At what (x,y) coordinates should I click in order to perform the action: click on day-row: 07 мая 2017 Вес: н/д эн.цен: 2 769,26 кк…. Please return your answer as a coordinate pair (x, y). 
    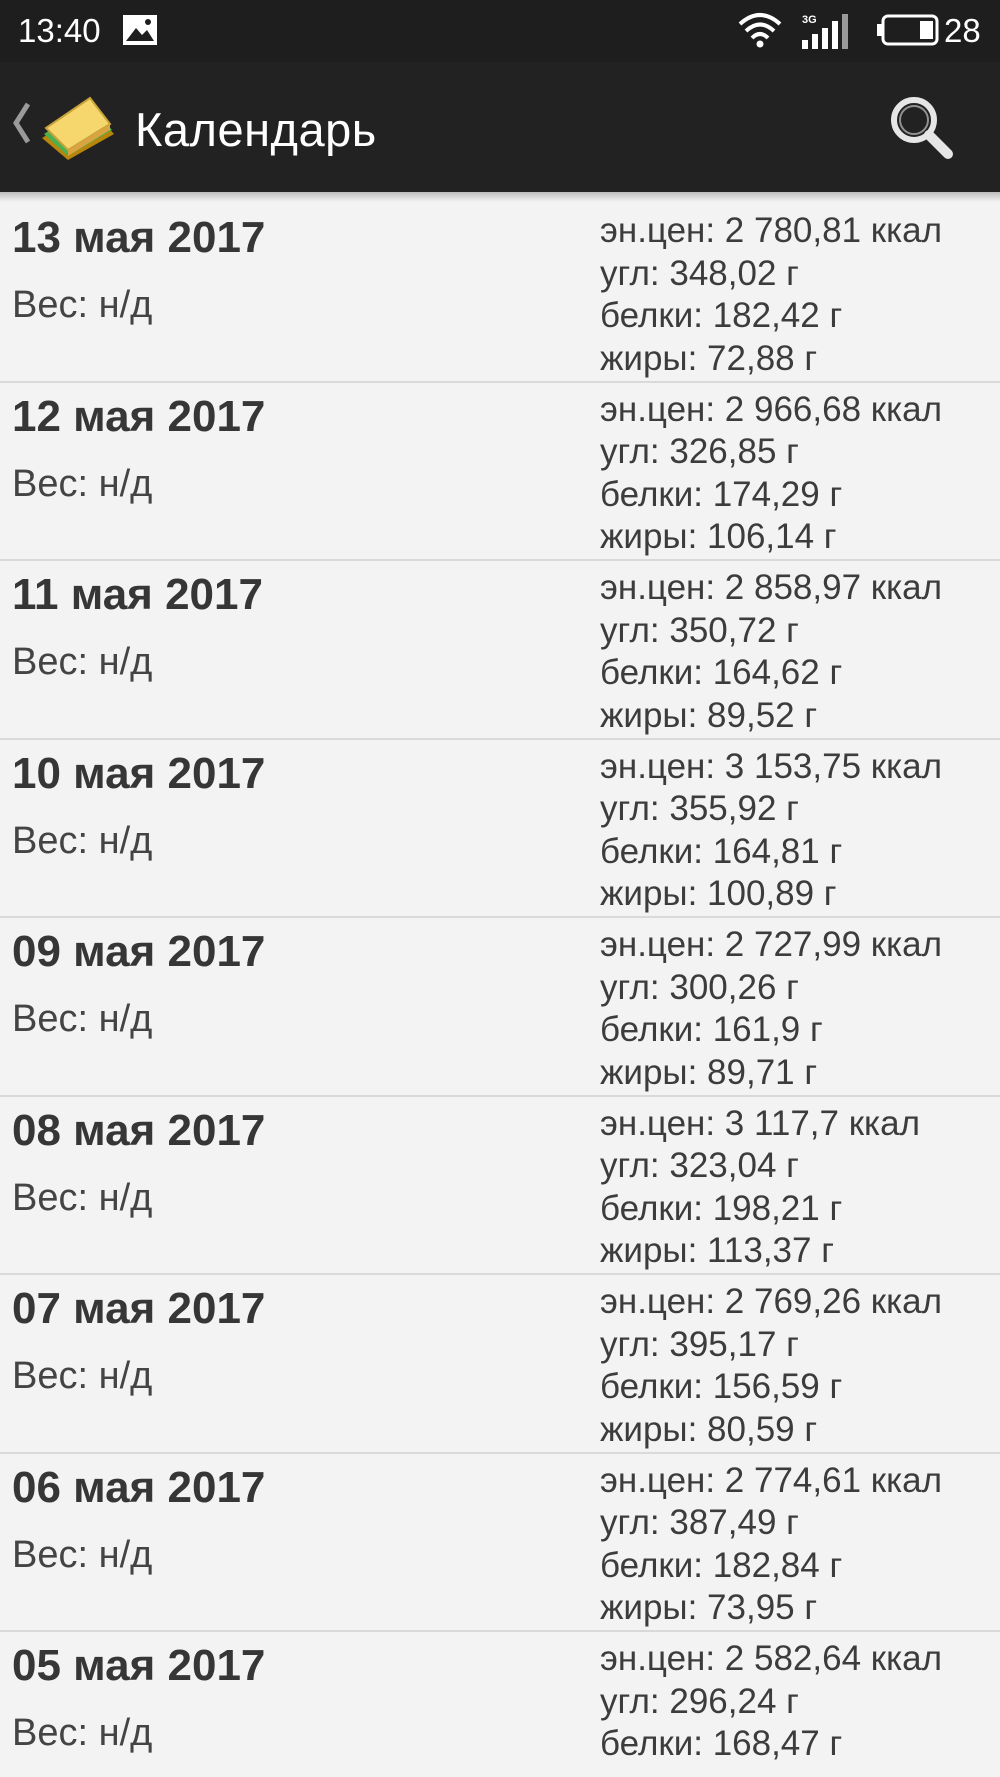
    Looking at the image, I should click on (500, 1364).